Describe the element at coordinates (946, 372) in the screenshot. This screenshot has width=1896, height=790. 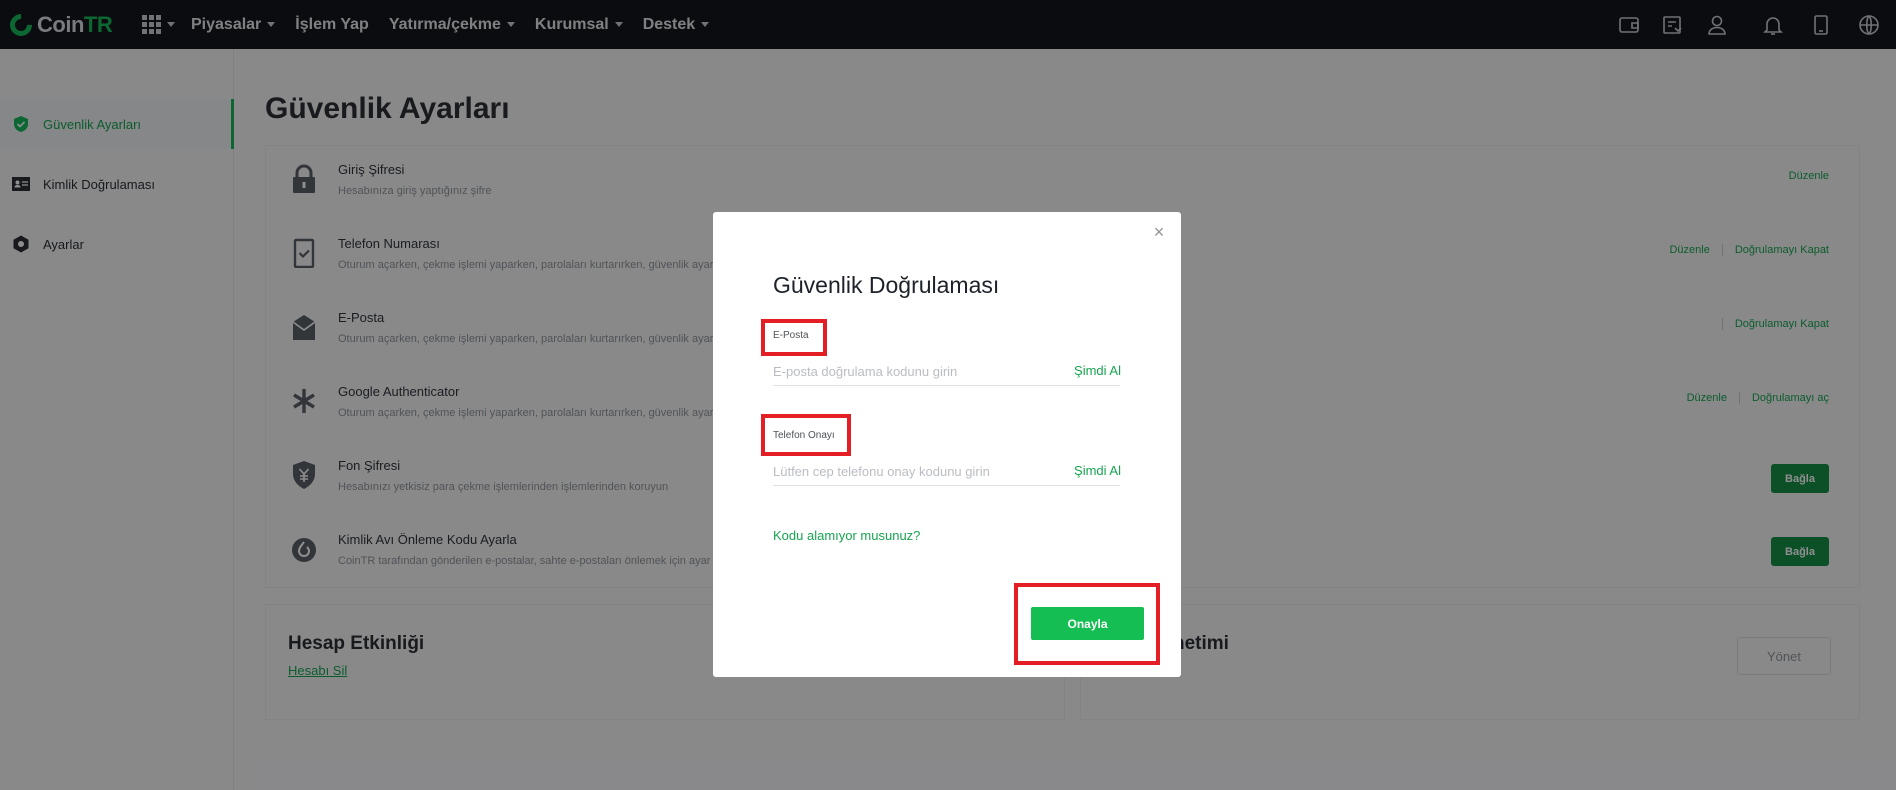
I see `email-code-input` at that location.